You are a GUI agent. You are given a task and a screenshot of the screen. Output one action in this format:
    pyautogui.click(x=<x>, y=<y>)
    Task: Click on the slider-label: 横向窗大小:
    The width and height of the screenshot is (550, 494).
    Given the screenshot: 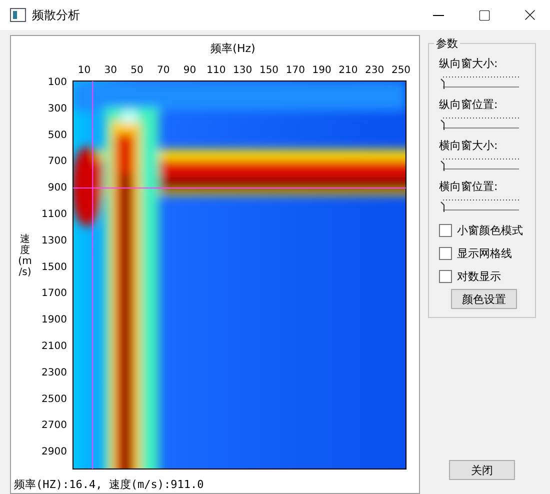 What is the action you would take?
    pyautogui.click(x=469, y=145)
    